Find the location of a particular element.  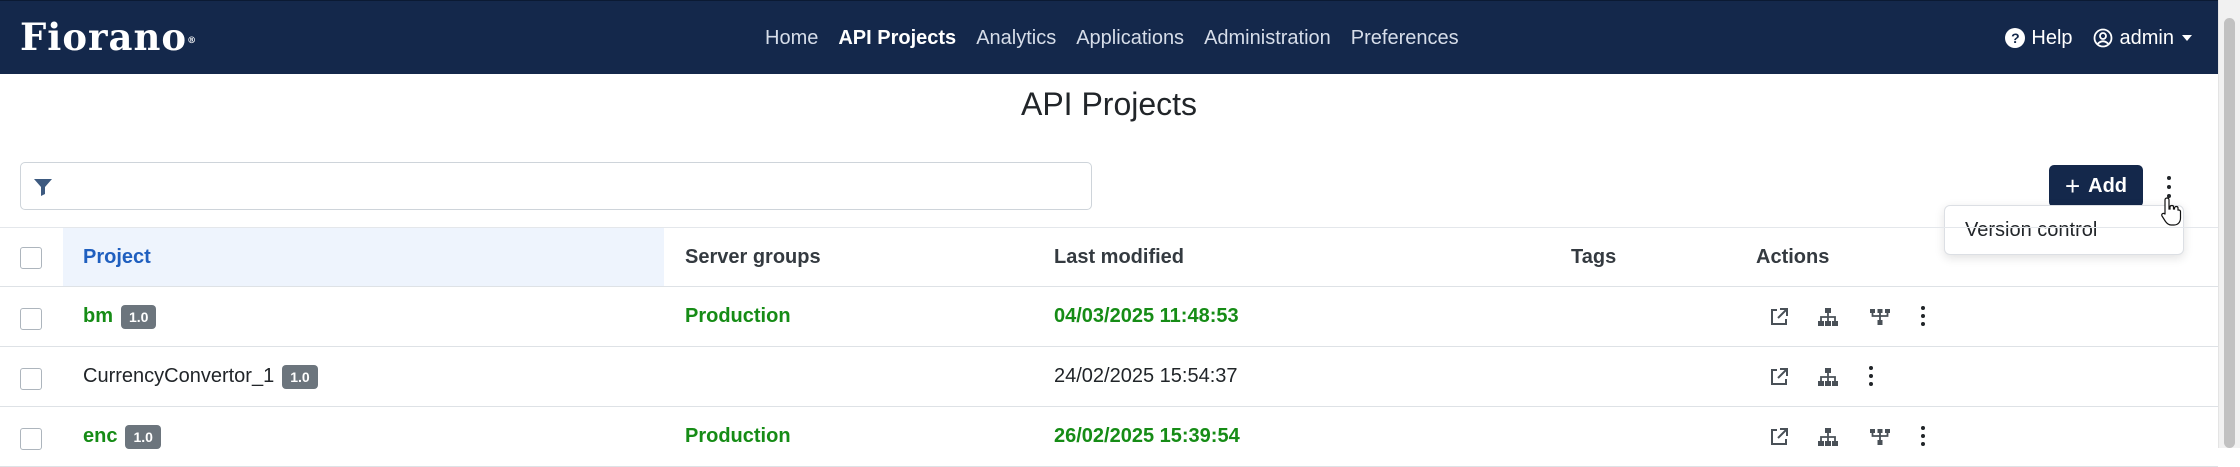

logo-text: Fiorano is located at coordinates (104, 37).